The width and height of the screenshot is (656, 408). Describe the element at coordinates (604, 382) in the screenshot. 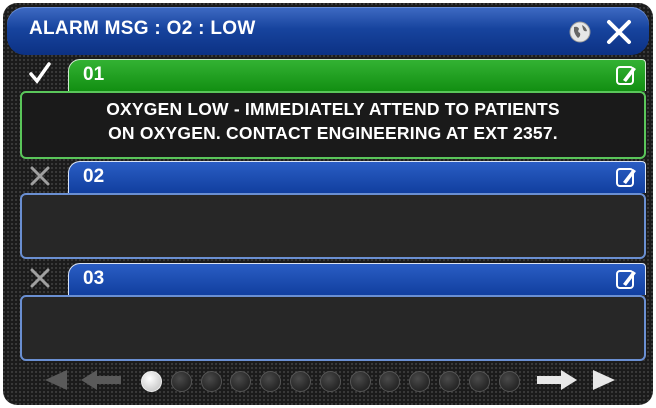

I see `last-page-icon` at that location.